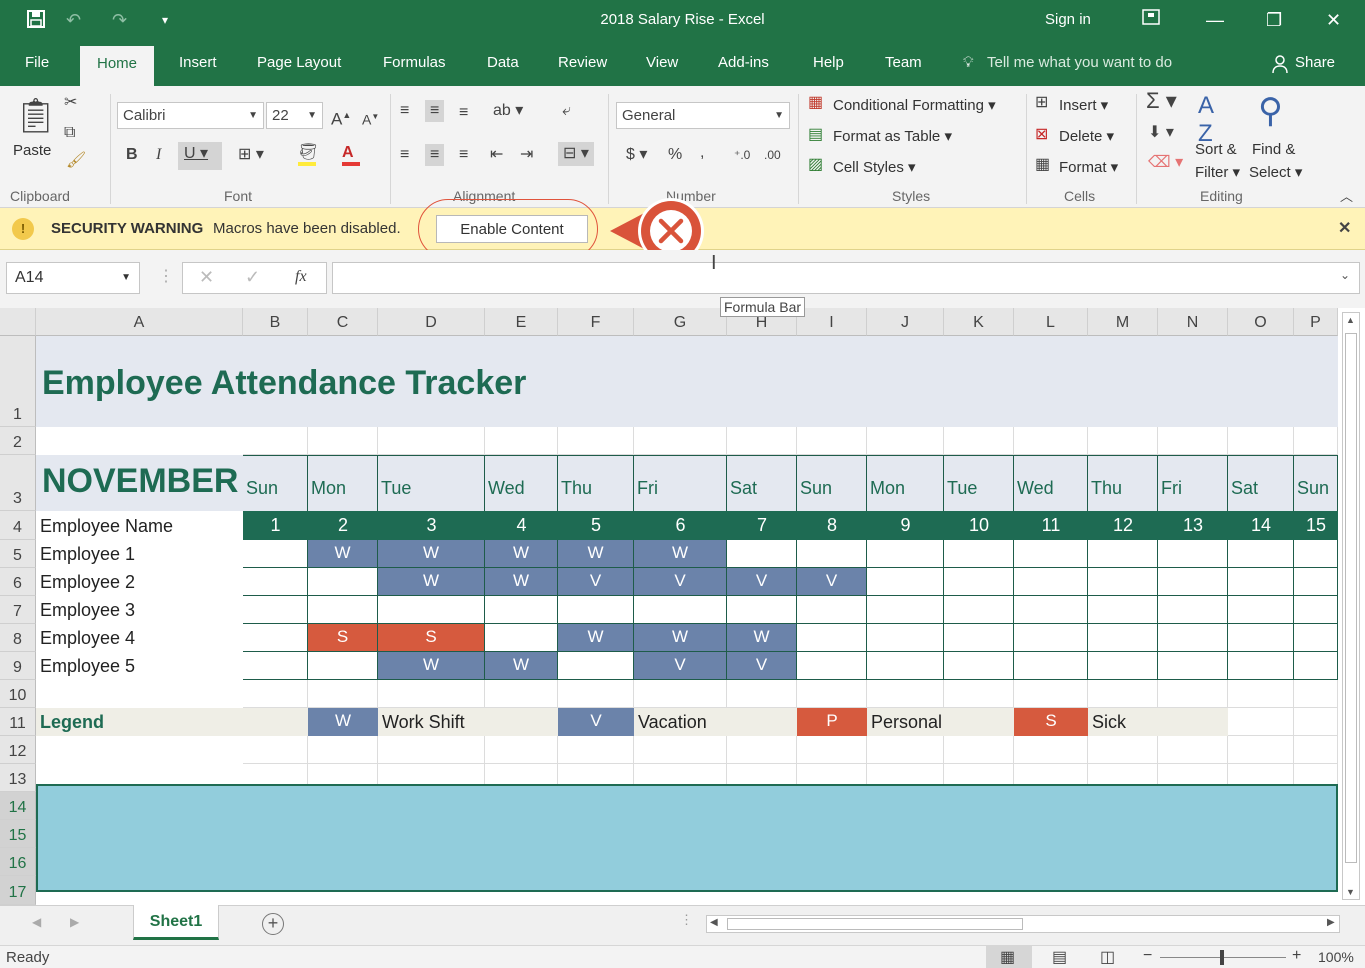  I want to click on row-header-15: 15, so click(18, 834).